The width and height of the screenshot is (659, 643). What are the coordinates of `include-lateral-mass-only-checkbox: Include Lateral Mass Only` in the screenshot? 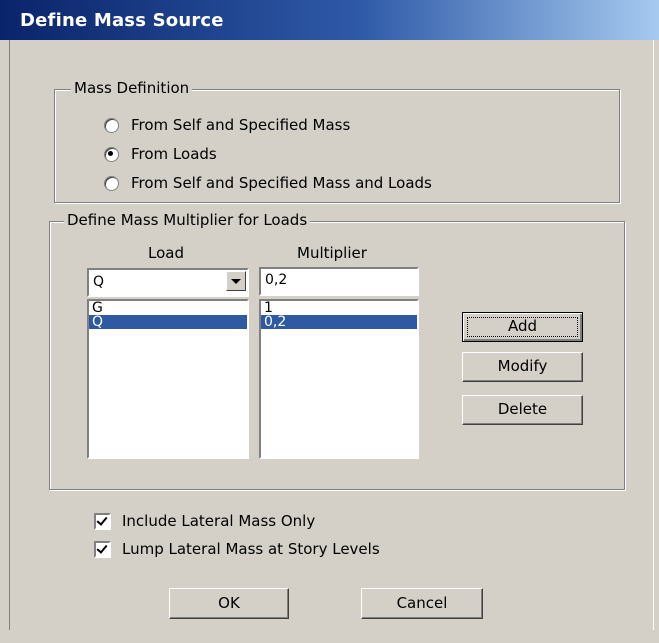 It's located at (204, 521).